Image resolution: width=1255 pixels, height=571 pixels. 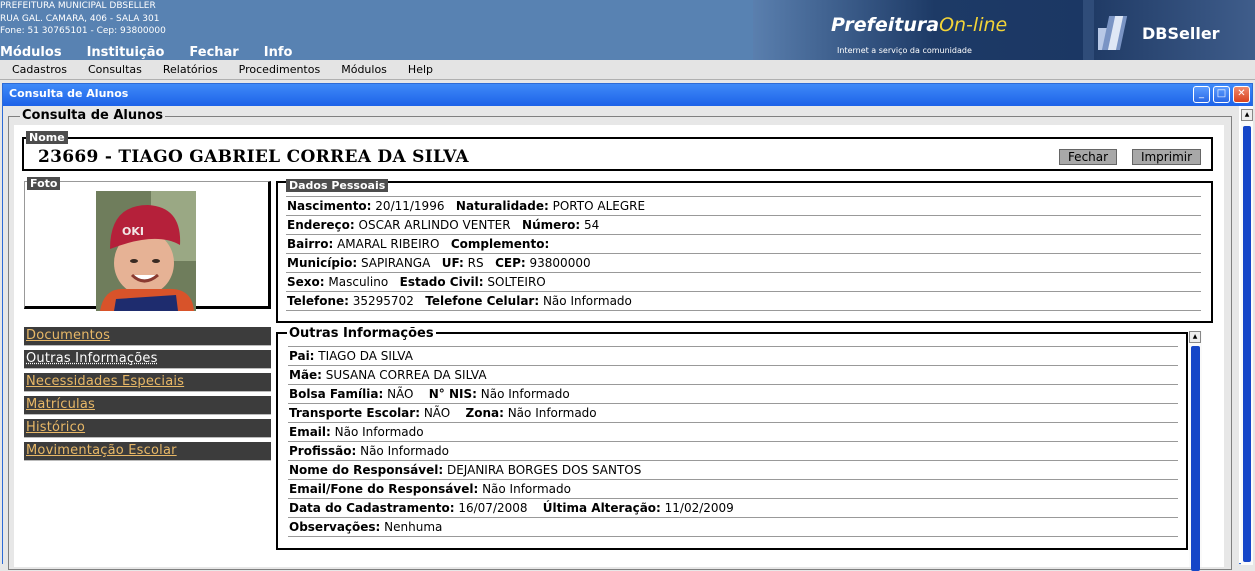 What do you see at coordinates (337, 185) in the screenshot?
I see `dados-pessoais-legend: Dados Pessoais` at bounding box center [337, 185].